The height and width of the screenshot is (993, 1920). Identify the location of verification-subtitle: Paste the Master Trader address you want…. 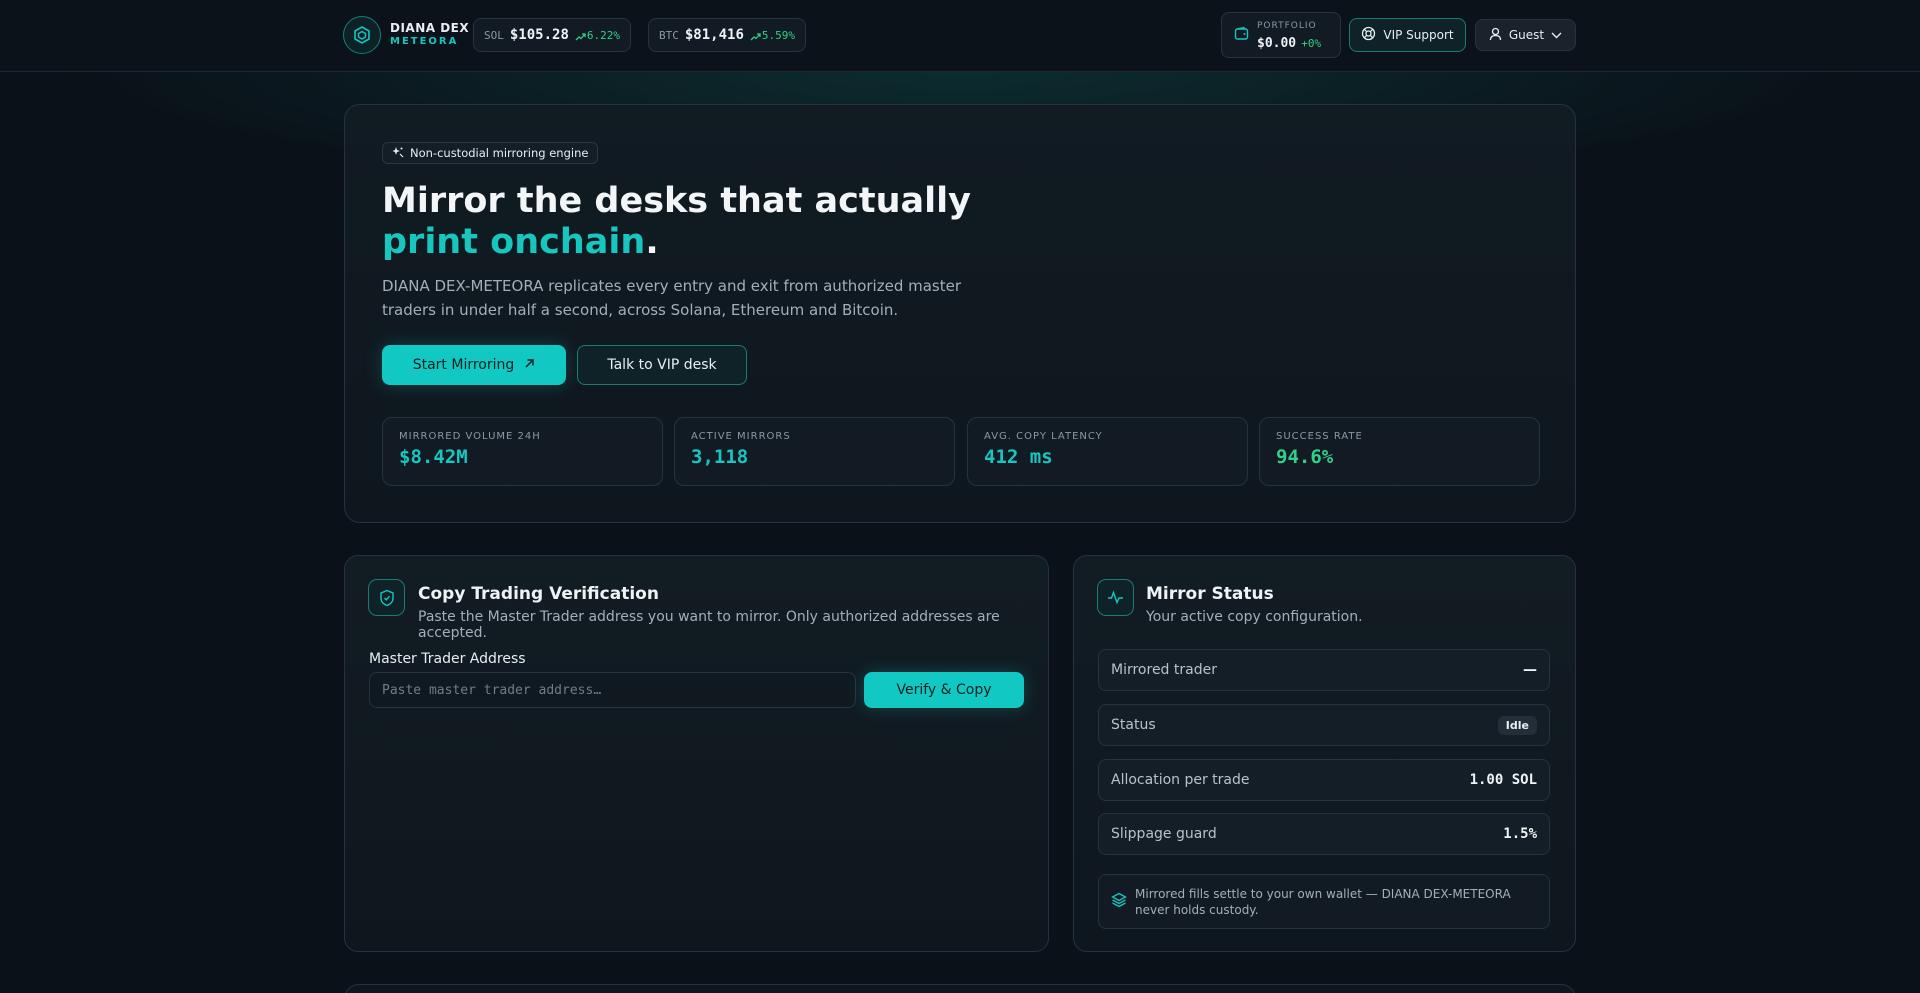
(709, 625).